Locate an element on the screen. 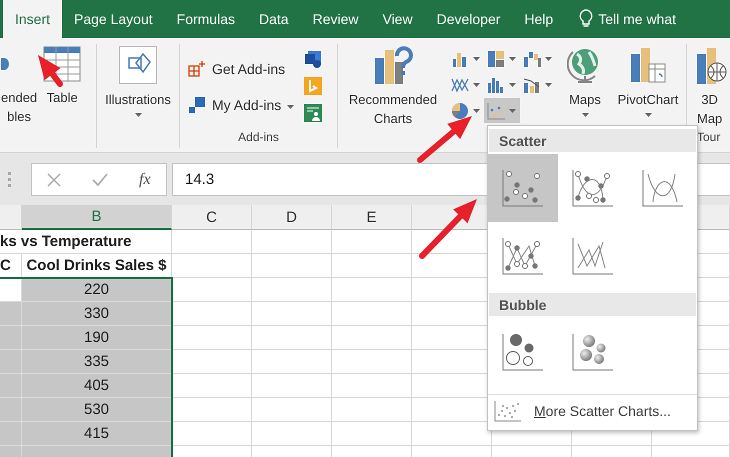 Image resolution: width=730 pixels, height=457 pixels. enter-icon is located at coordinates (100, 179).